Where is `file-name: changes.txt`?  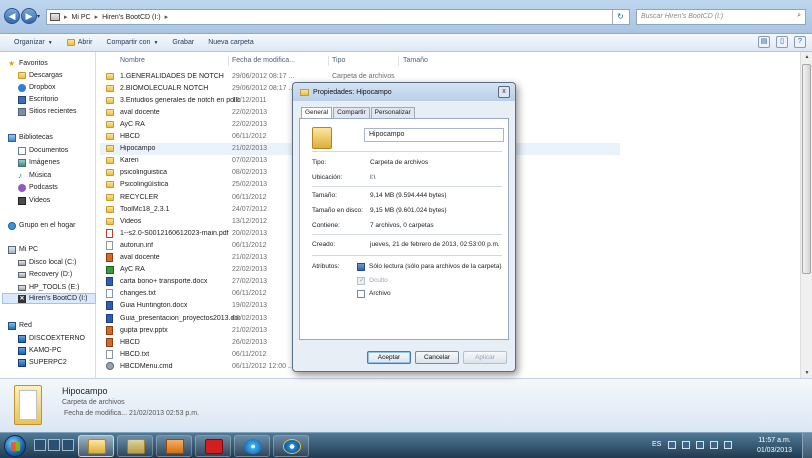
file-name: changes.txt is located at coordinates (138, 294).